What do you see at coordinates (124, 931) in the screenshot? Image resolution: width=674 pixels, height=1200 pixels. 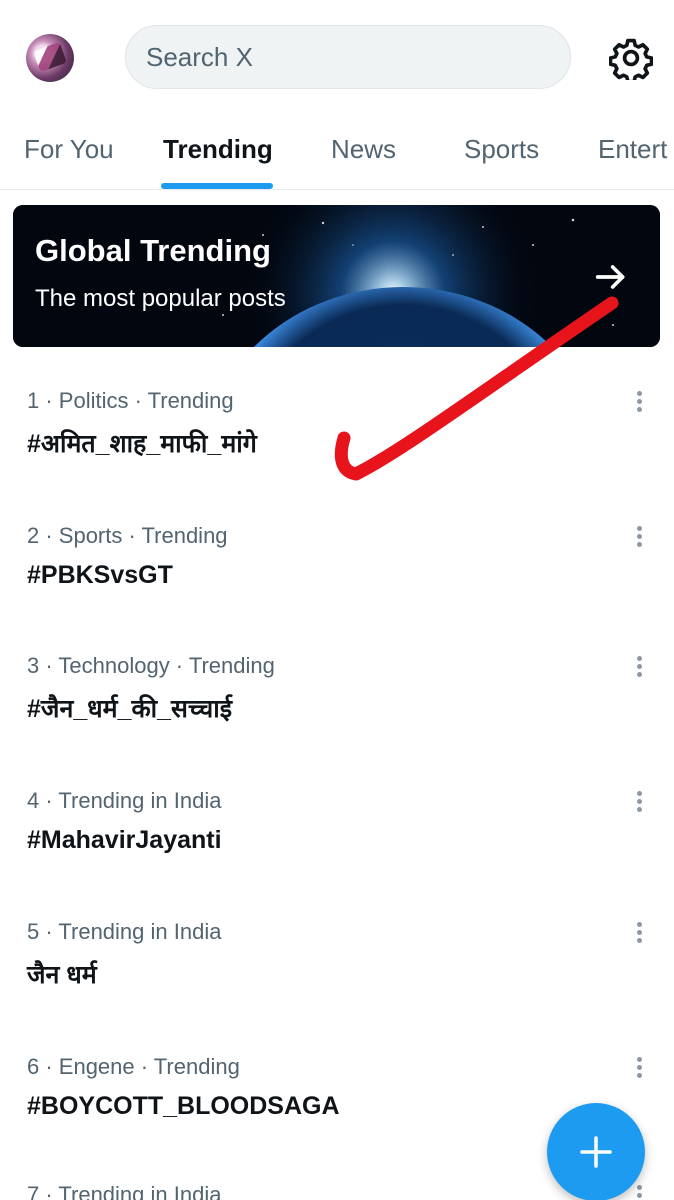 I see `trend-meta: 5 · Trending in India` at bounding box center [124, 931].